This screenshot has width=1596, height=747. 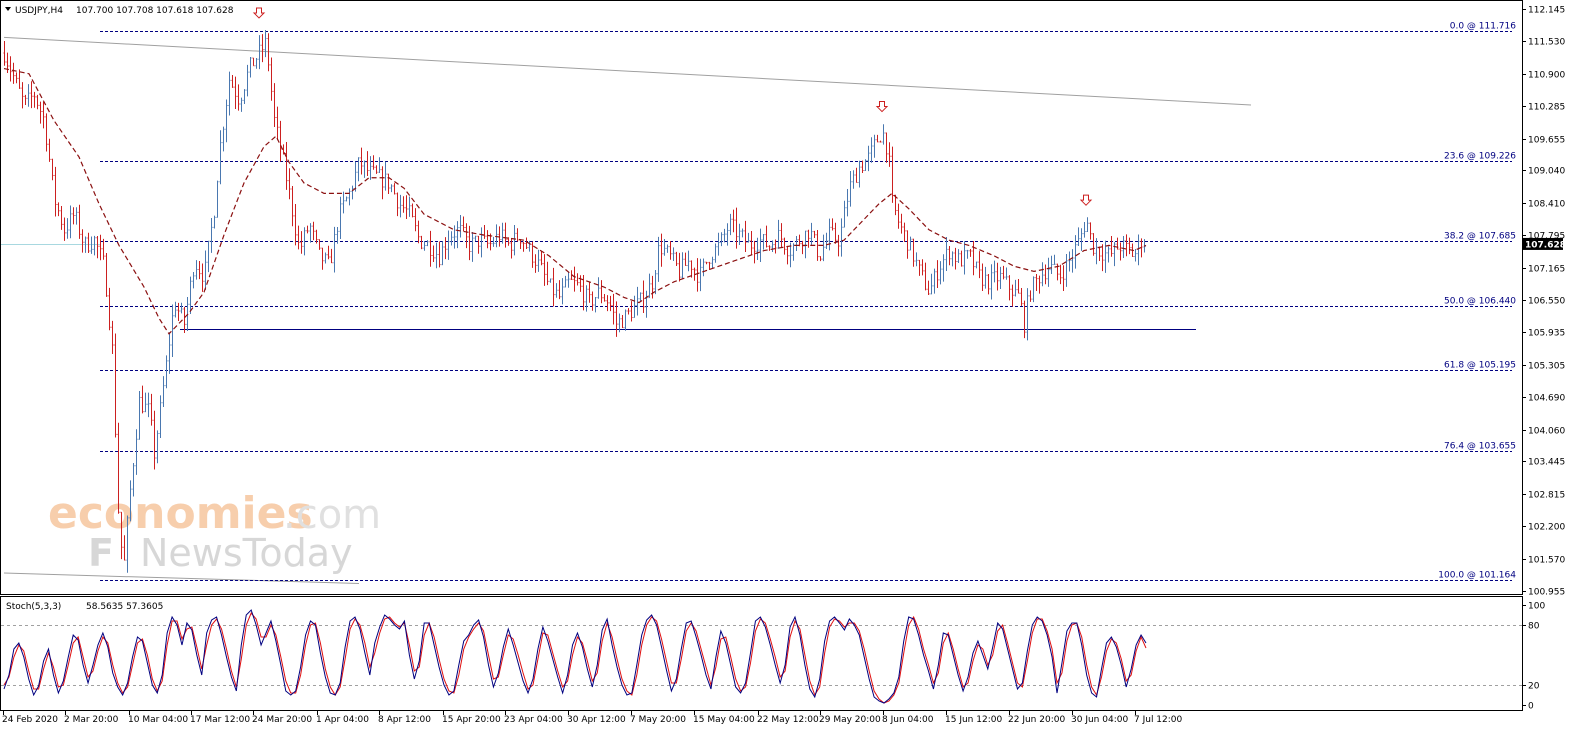 I want to click on time-tick-label: 15 Apr 20:00, so click(x=471, y=720).